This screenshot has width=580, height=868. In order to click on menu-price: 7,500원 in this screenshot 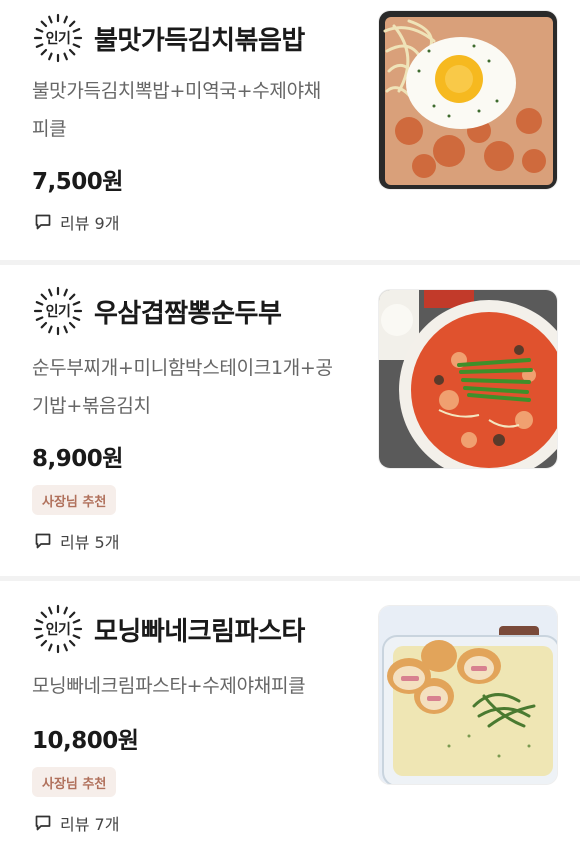, I will do `click(77, 182)`.